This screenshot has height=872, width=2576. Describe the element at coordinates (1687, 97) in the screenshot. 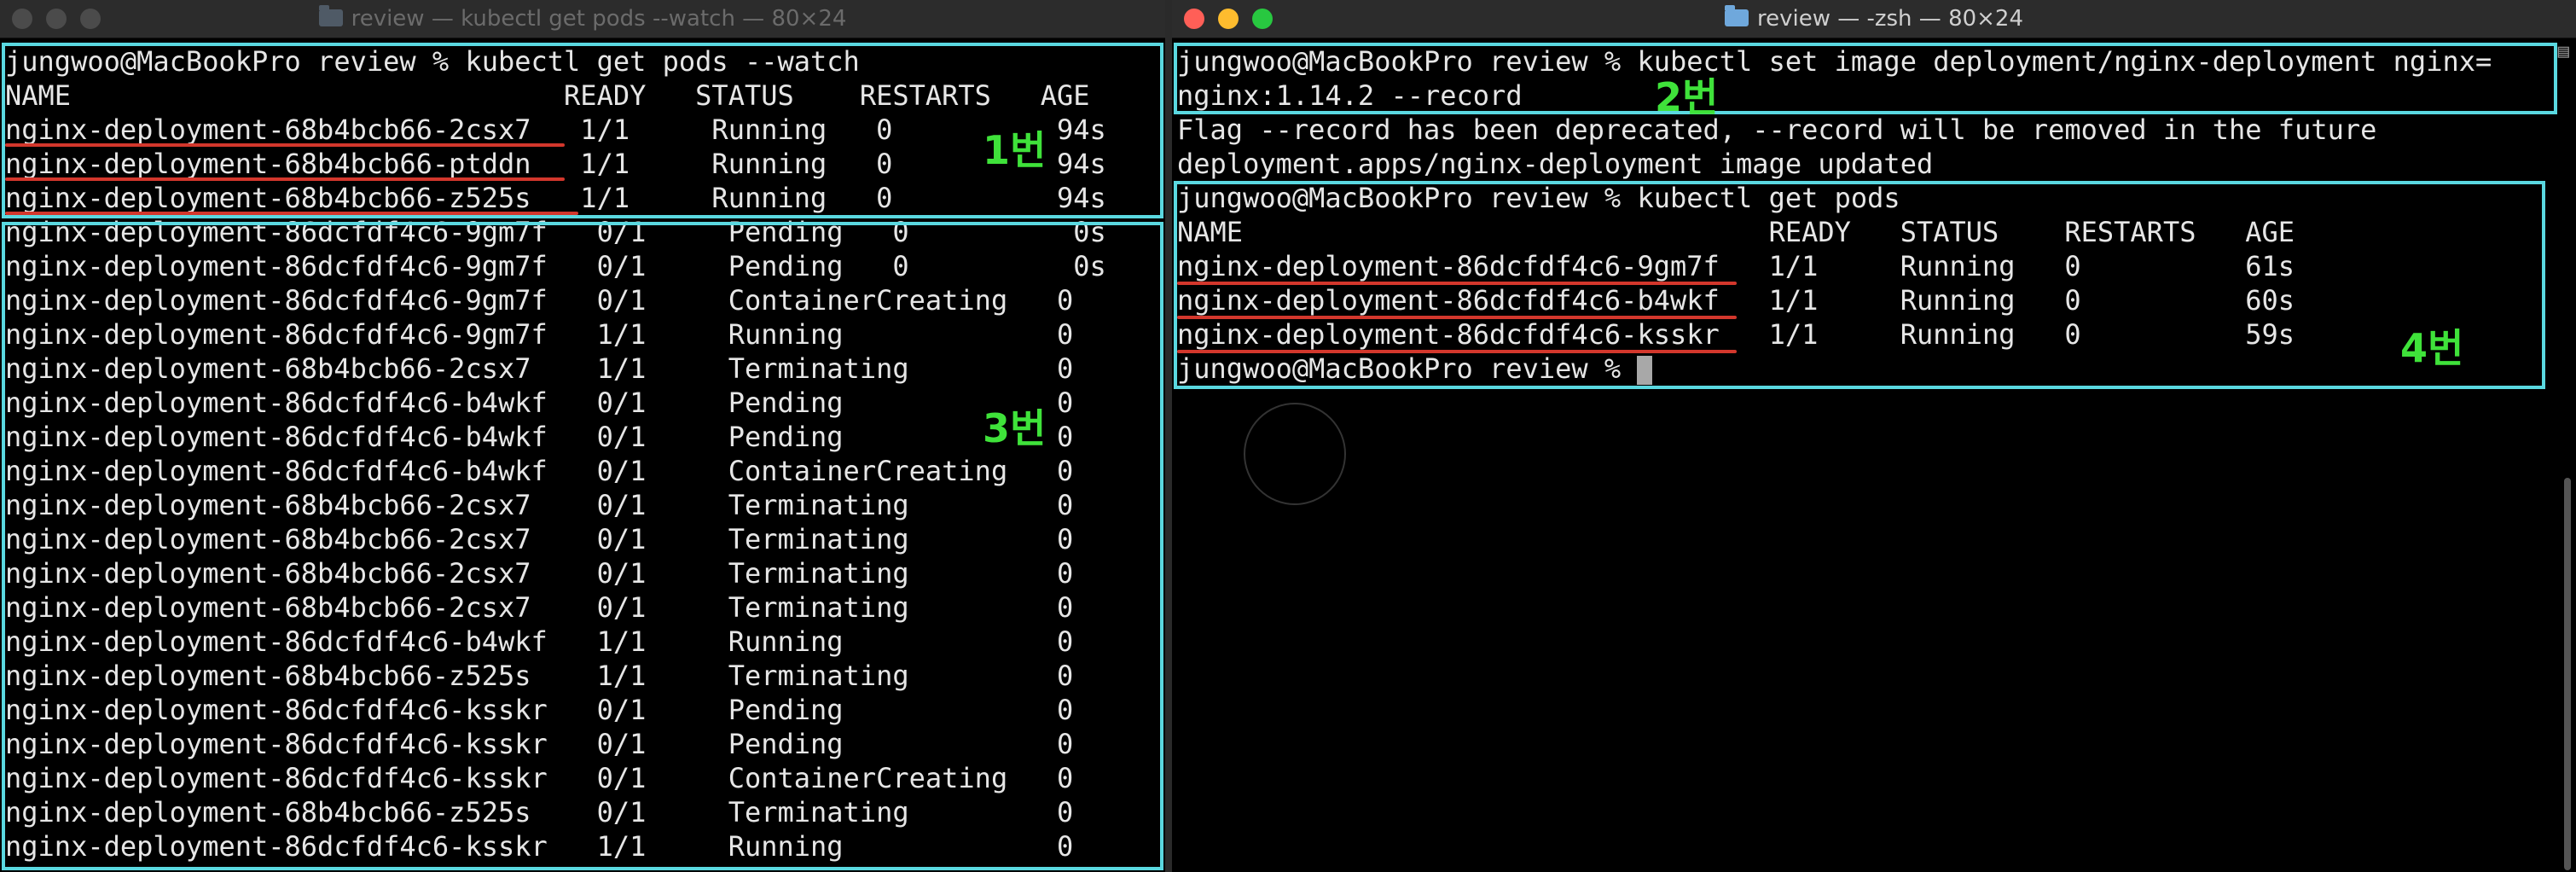

I see `annotation-label-2: 2번` at that location.